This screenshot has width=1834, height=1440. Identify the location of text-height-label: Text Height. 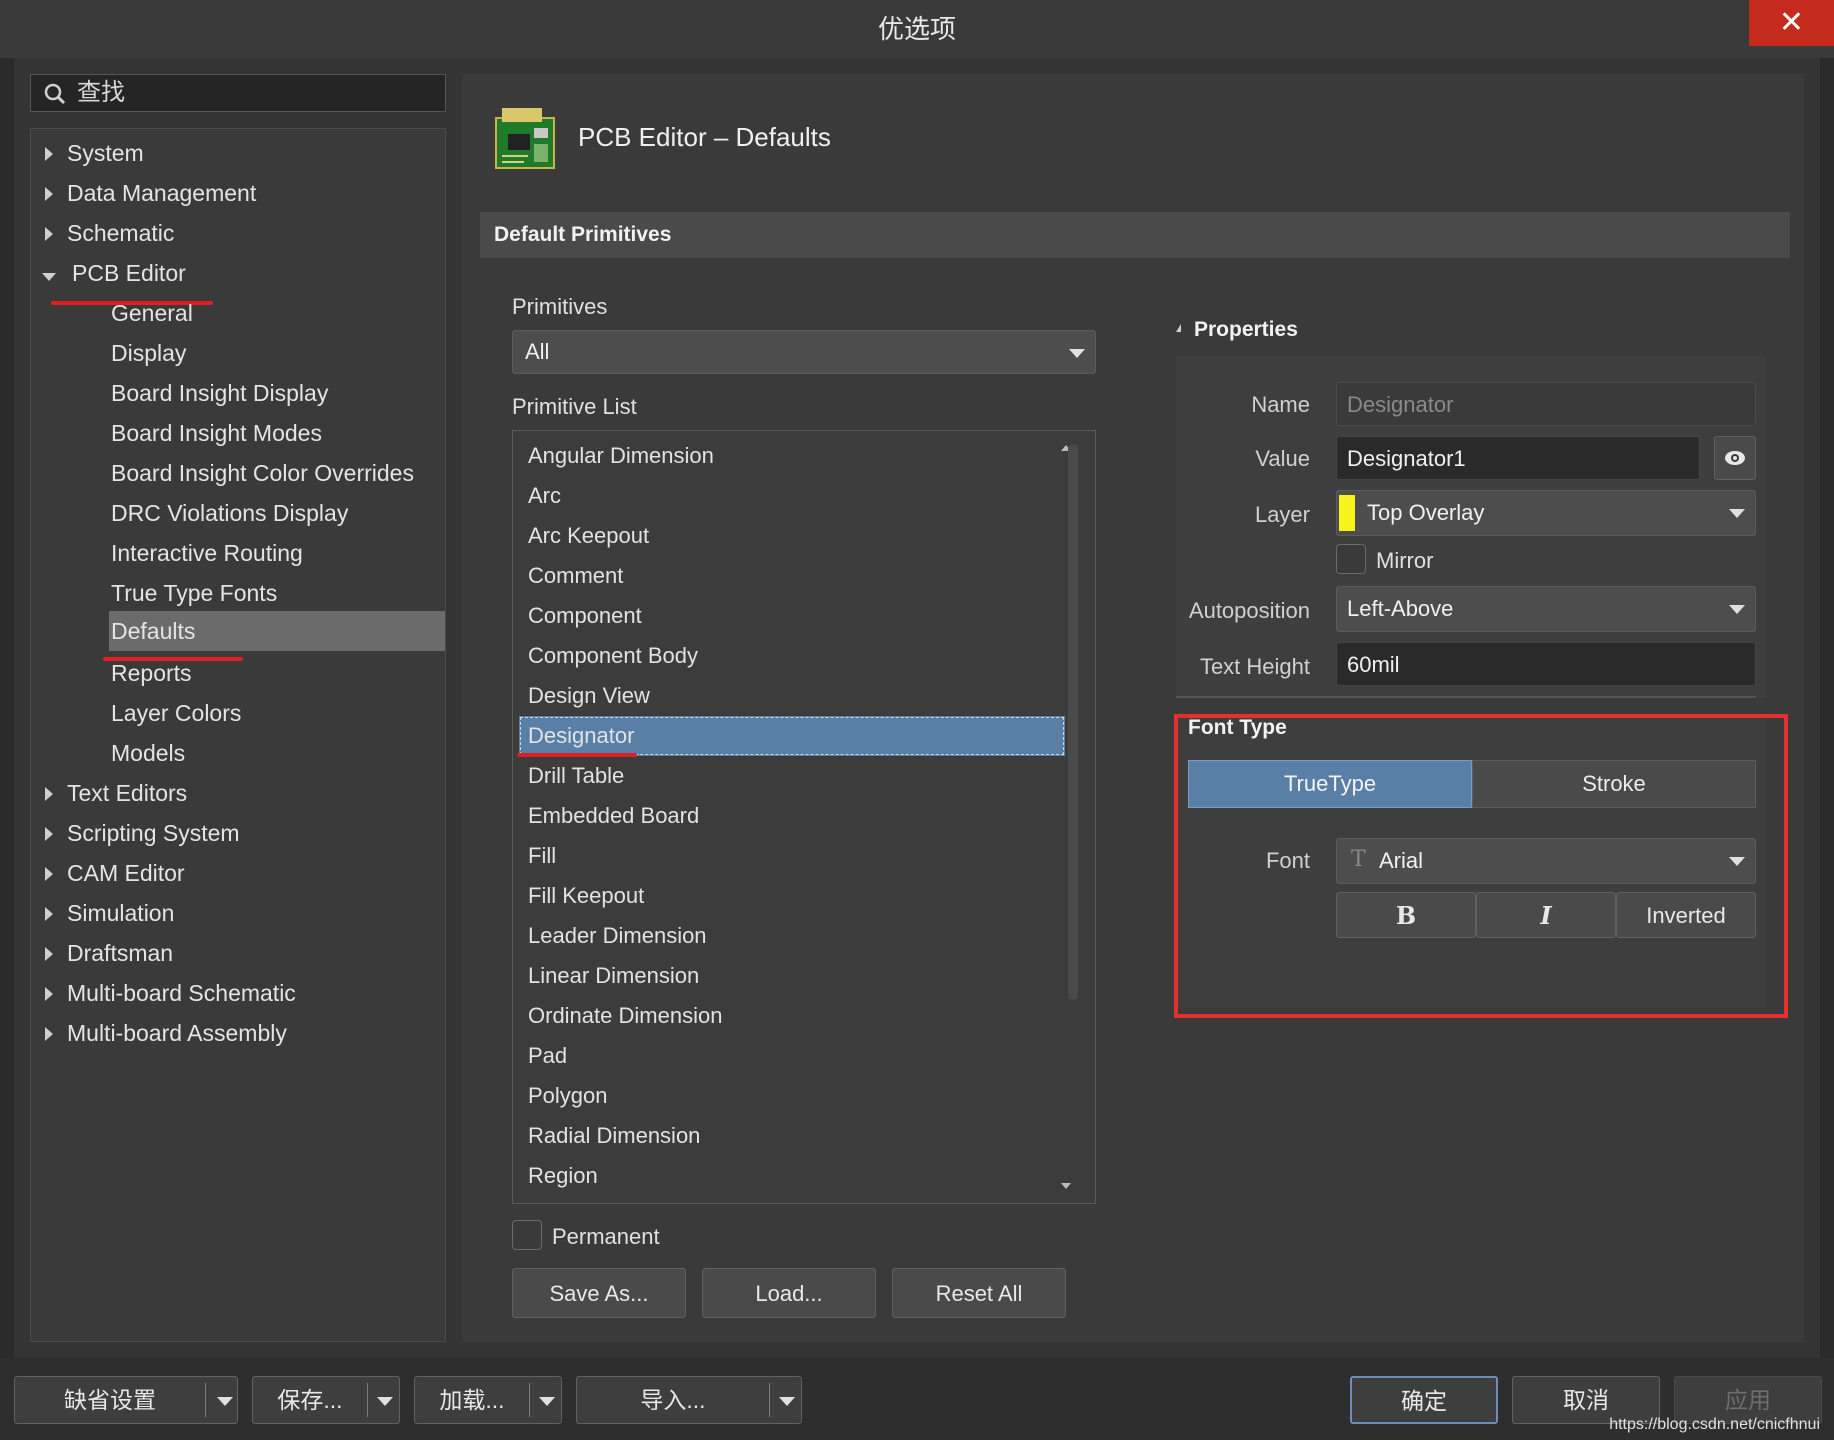
(1254, 666).